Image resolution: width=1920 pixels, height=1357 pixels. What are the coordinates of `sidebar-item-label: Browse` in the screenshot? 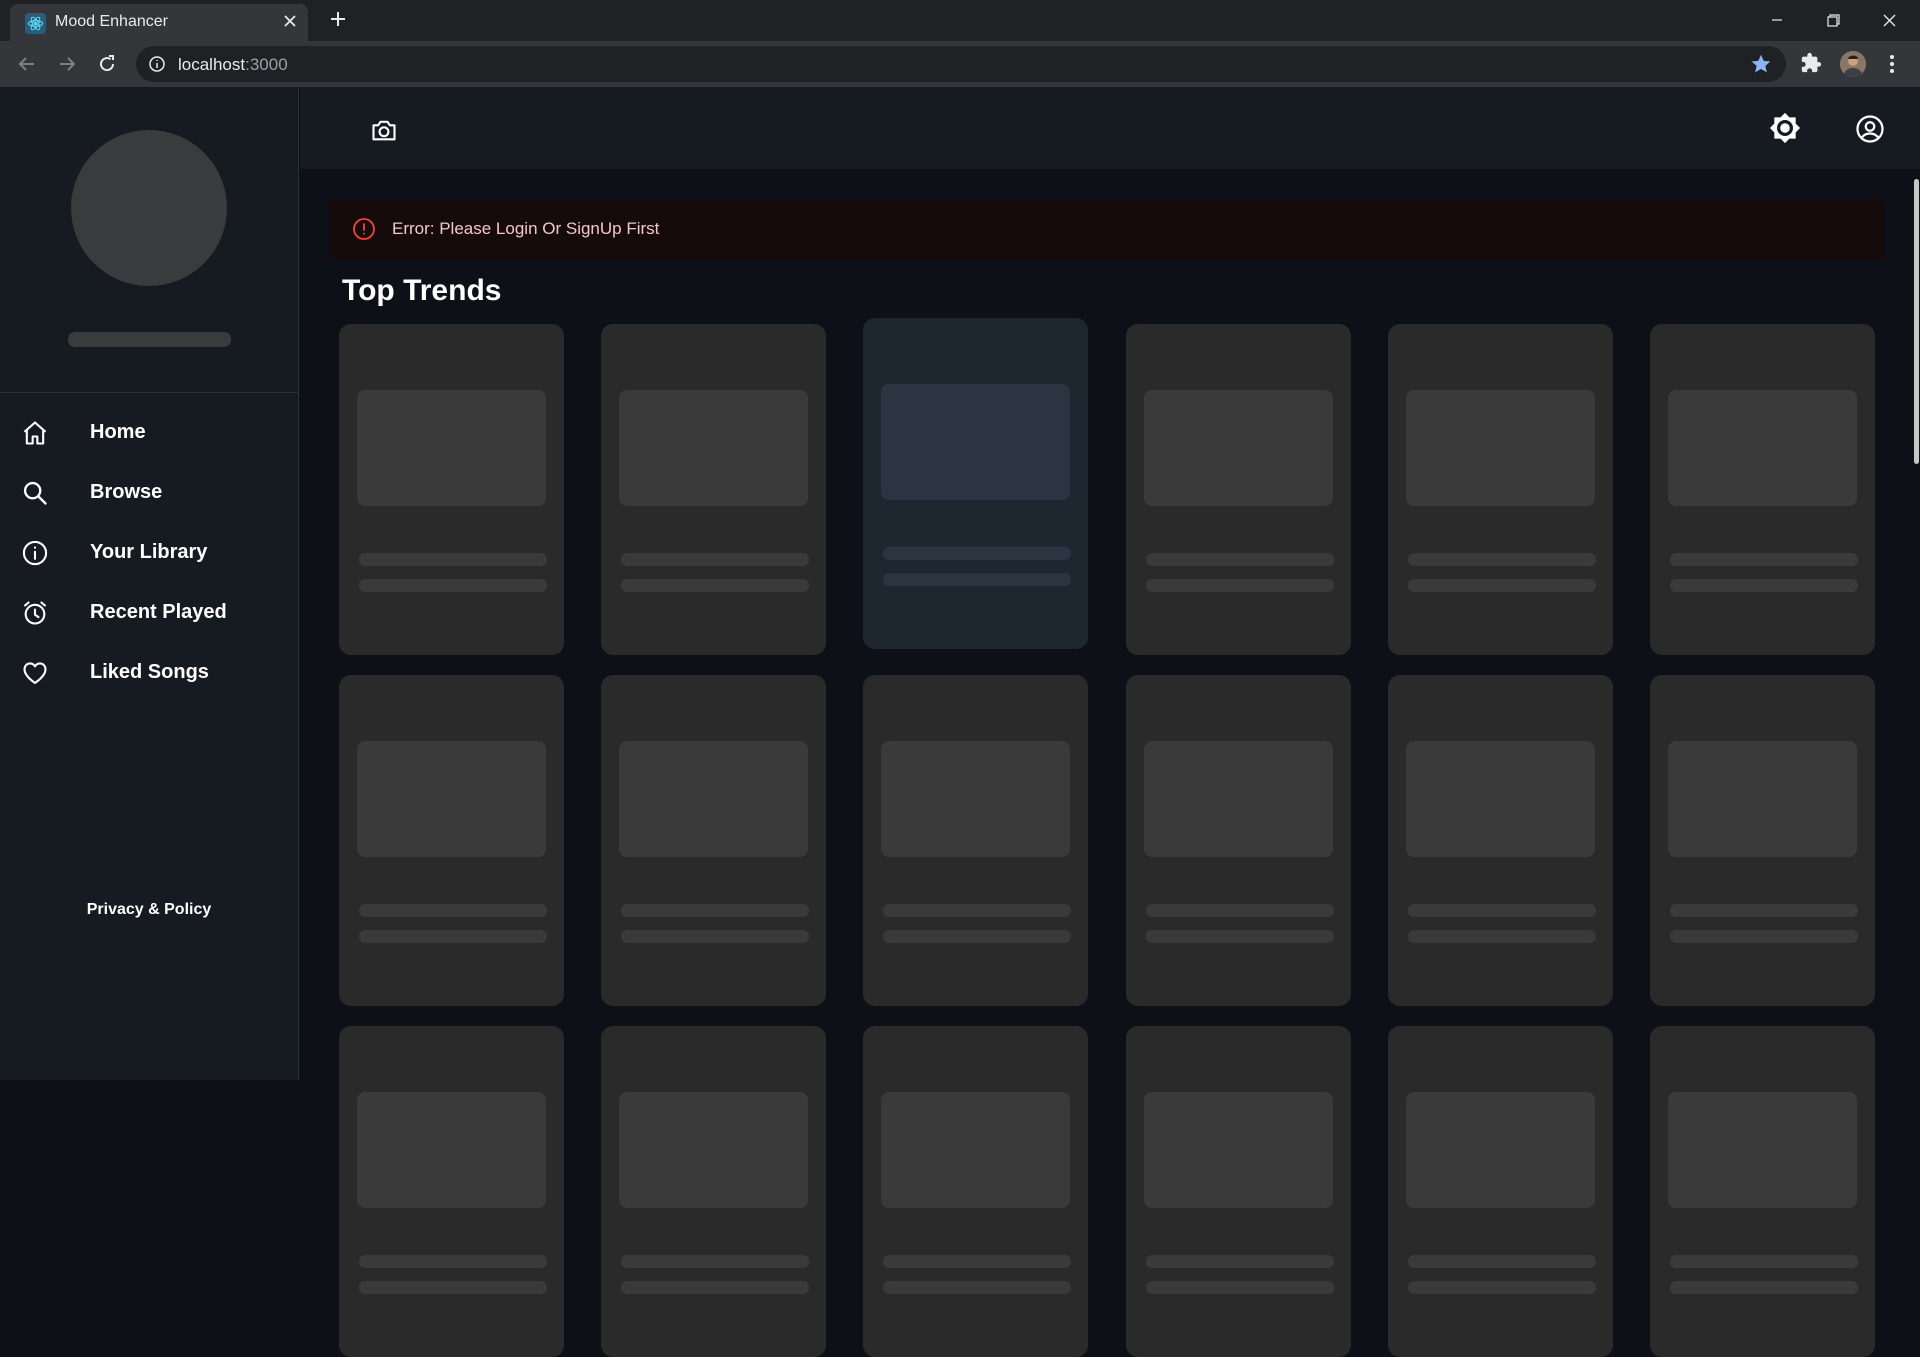 It's located at (126, 492).